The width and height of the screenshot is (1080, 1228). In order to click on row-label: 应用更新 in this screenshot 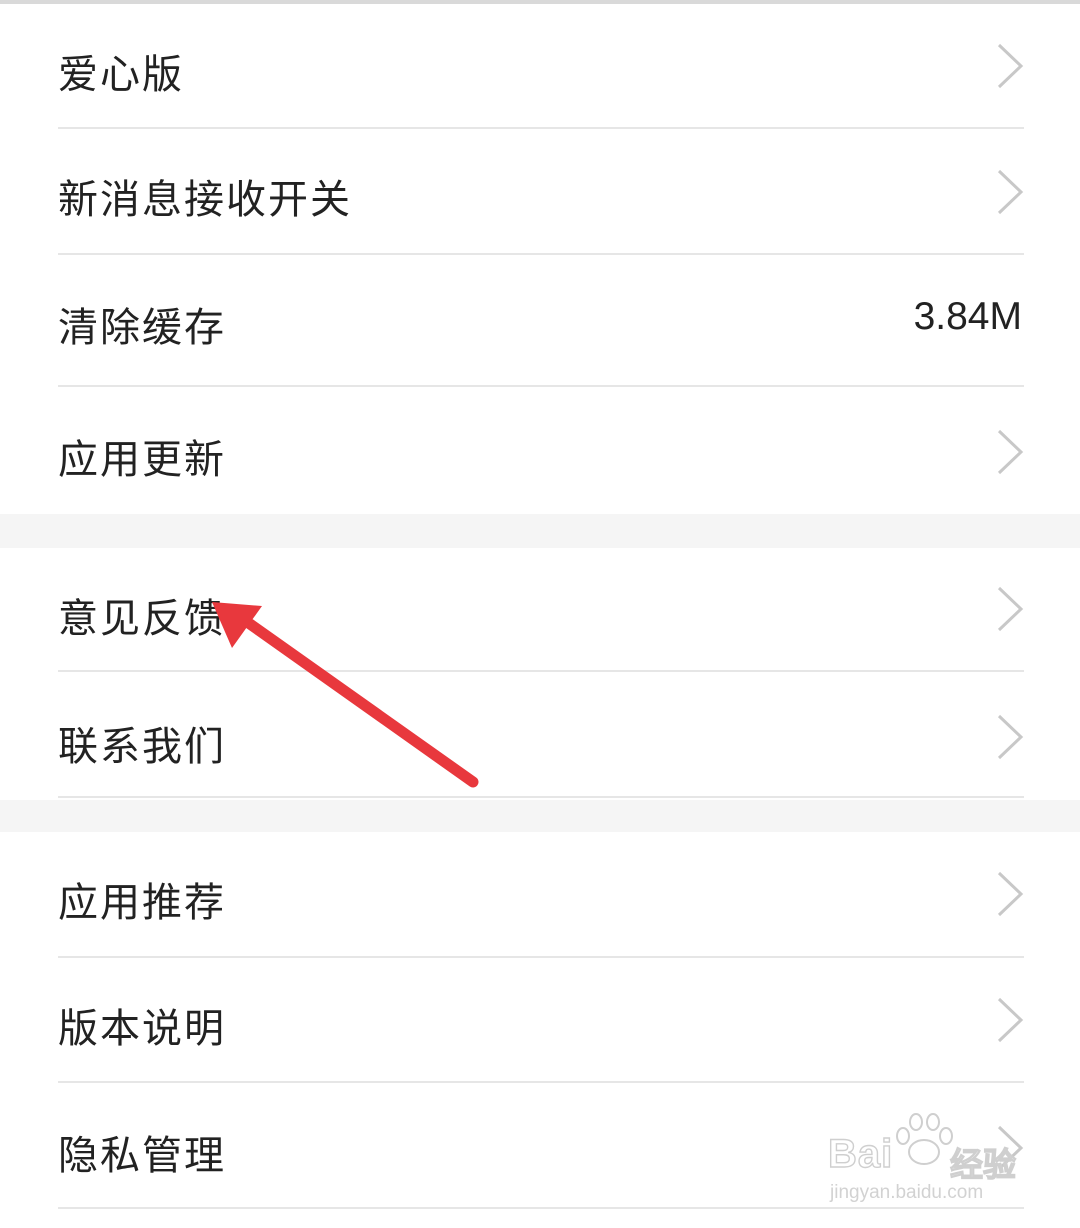, I will do `click(142, 460)`.